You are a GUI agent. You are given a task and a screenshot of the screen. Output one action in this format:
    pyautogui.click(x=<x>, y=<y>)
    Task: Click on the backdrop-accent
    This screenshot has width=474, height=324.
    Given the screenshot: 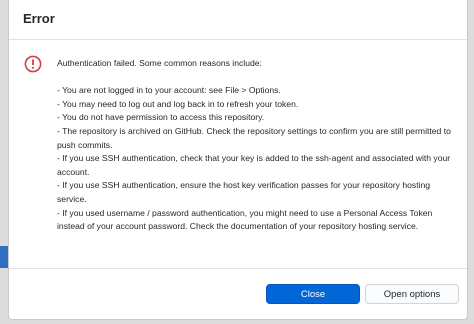 What is the action you would take?
    pyautogui.click(x=4, y=257)
    